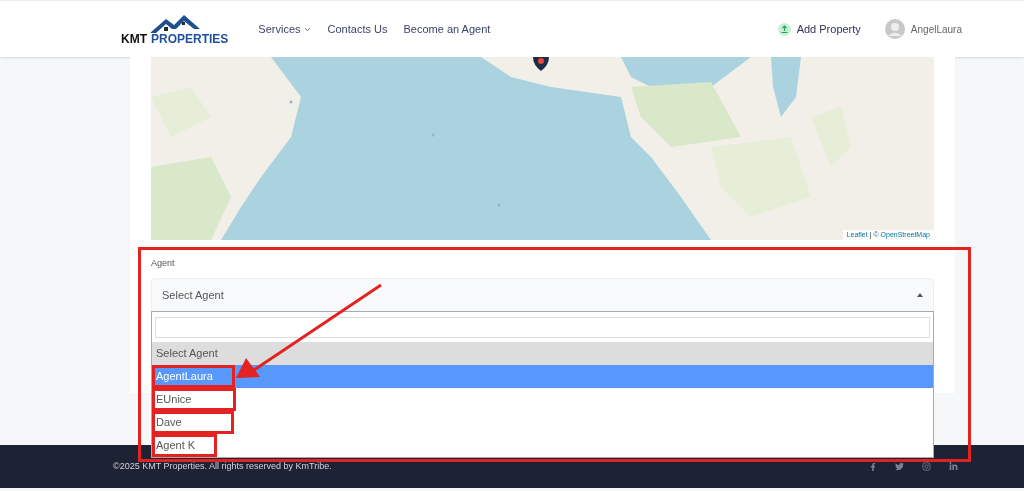 This screenshot has height=491, width=1024. What do you see at coordinates (784, 29) in the screenshot?
I see `upload-icon` at bounding box center [784, 29].